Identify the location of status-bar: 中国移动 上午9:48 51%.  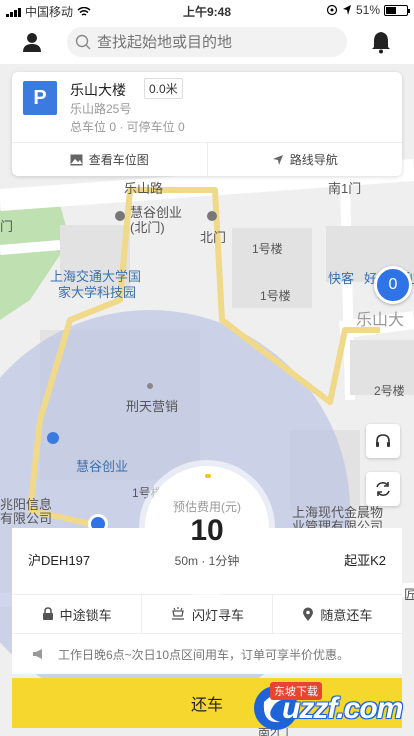
(207, 10).